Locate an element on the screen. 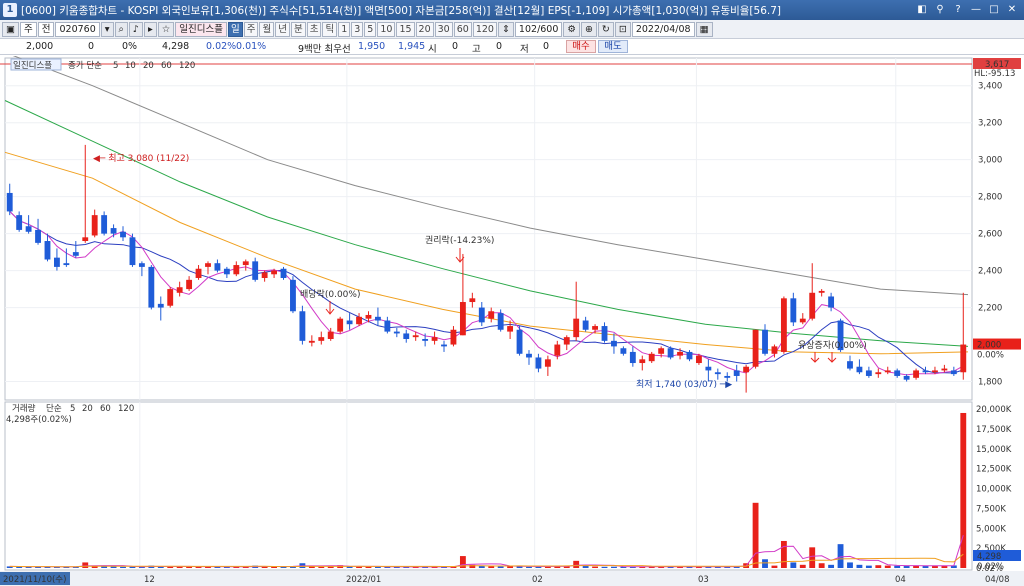 This screenshot has height=586, width=1024. mode-select: 주 is located at coordinates (28, 29).